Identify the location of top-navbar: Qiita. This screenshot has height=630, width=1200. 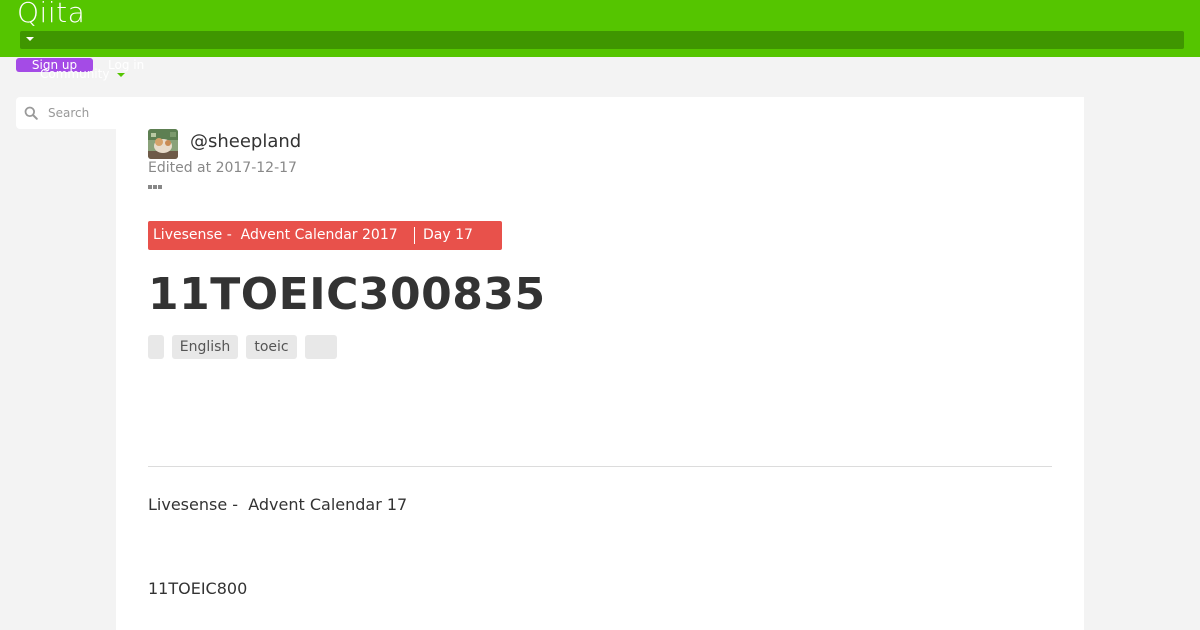
(600, 28).